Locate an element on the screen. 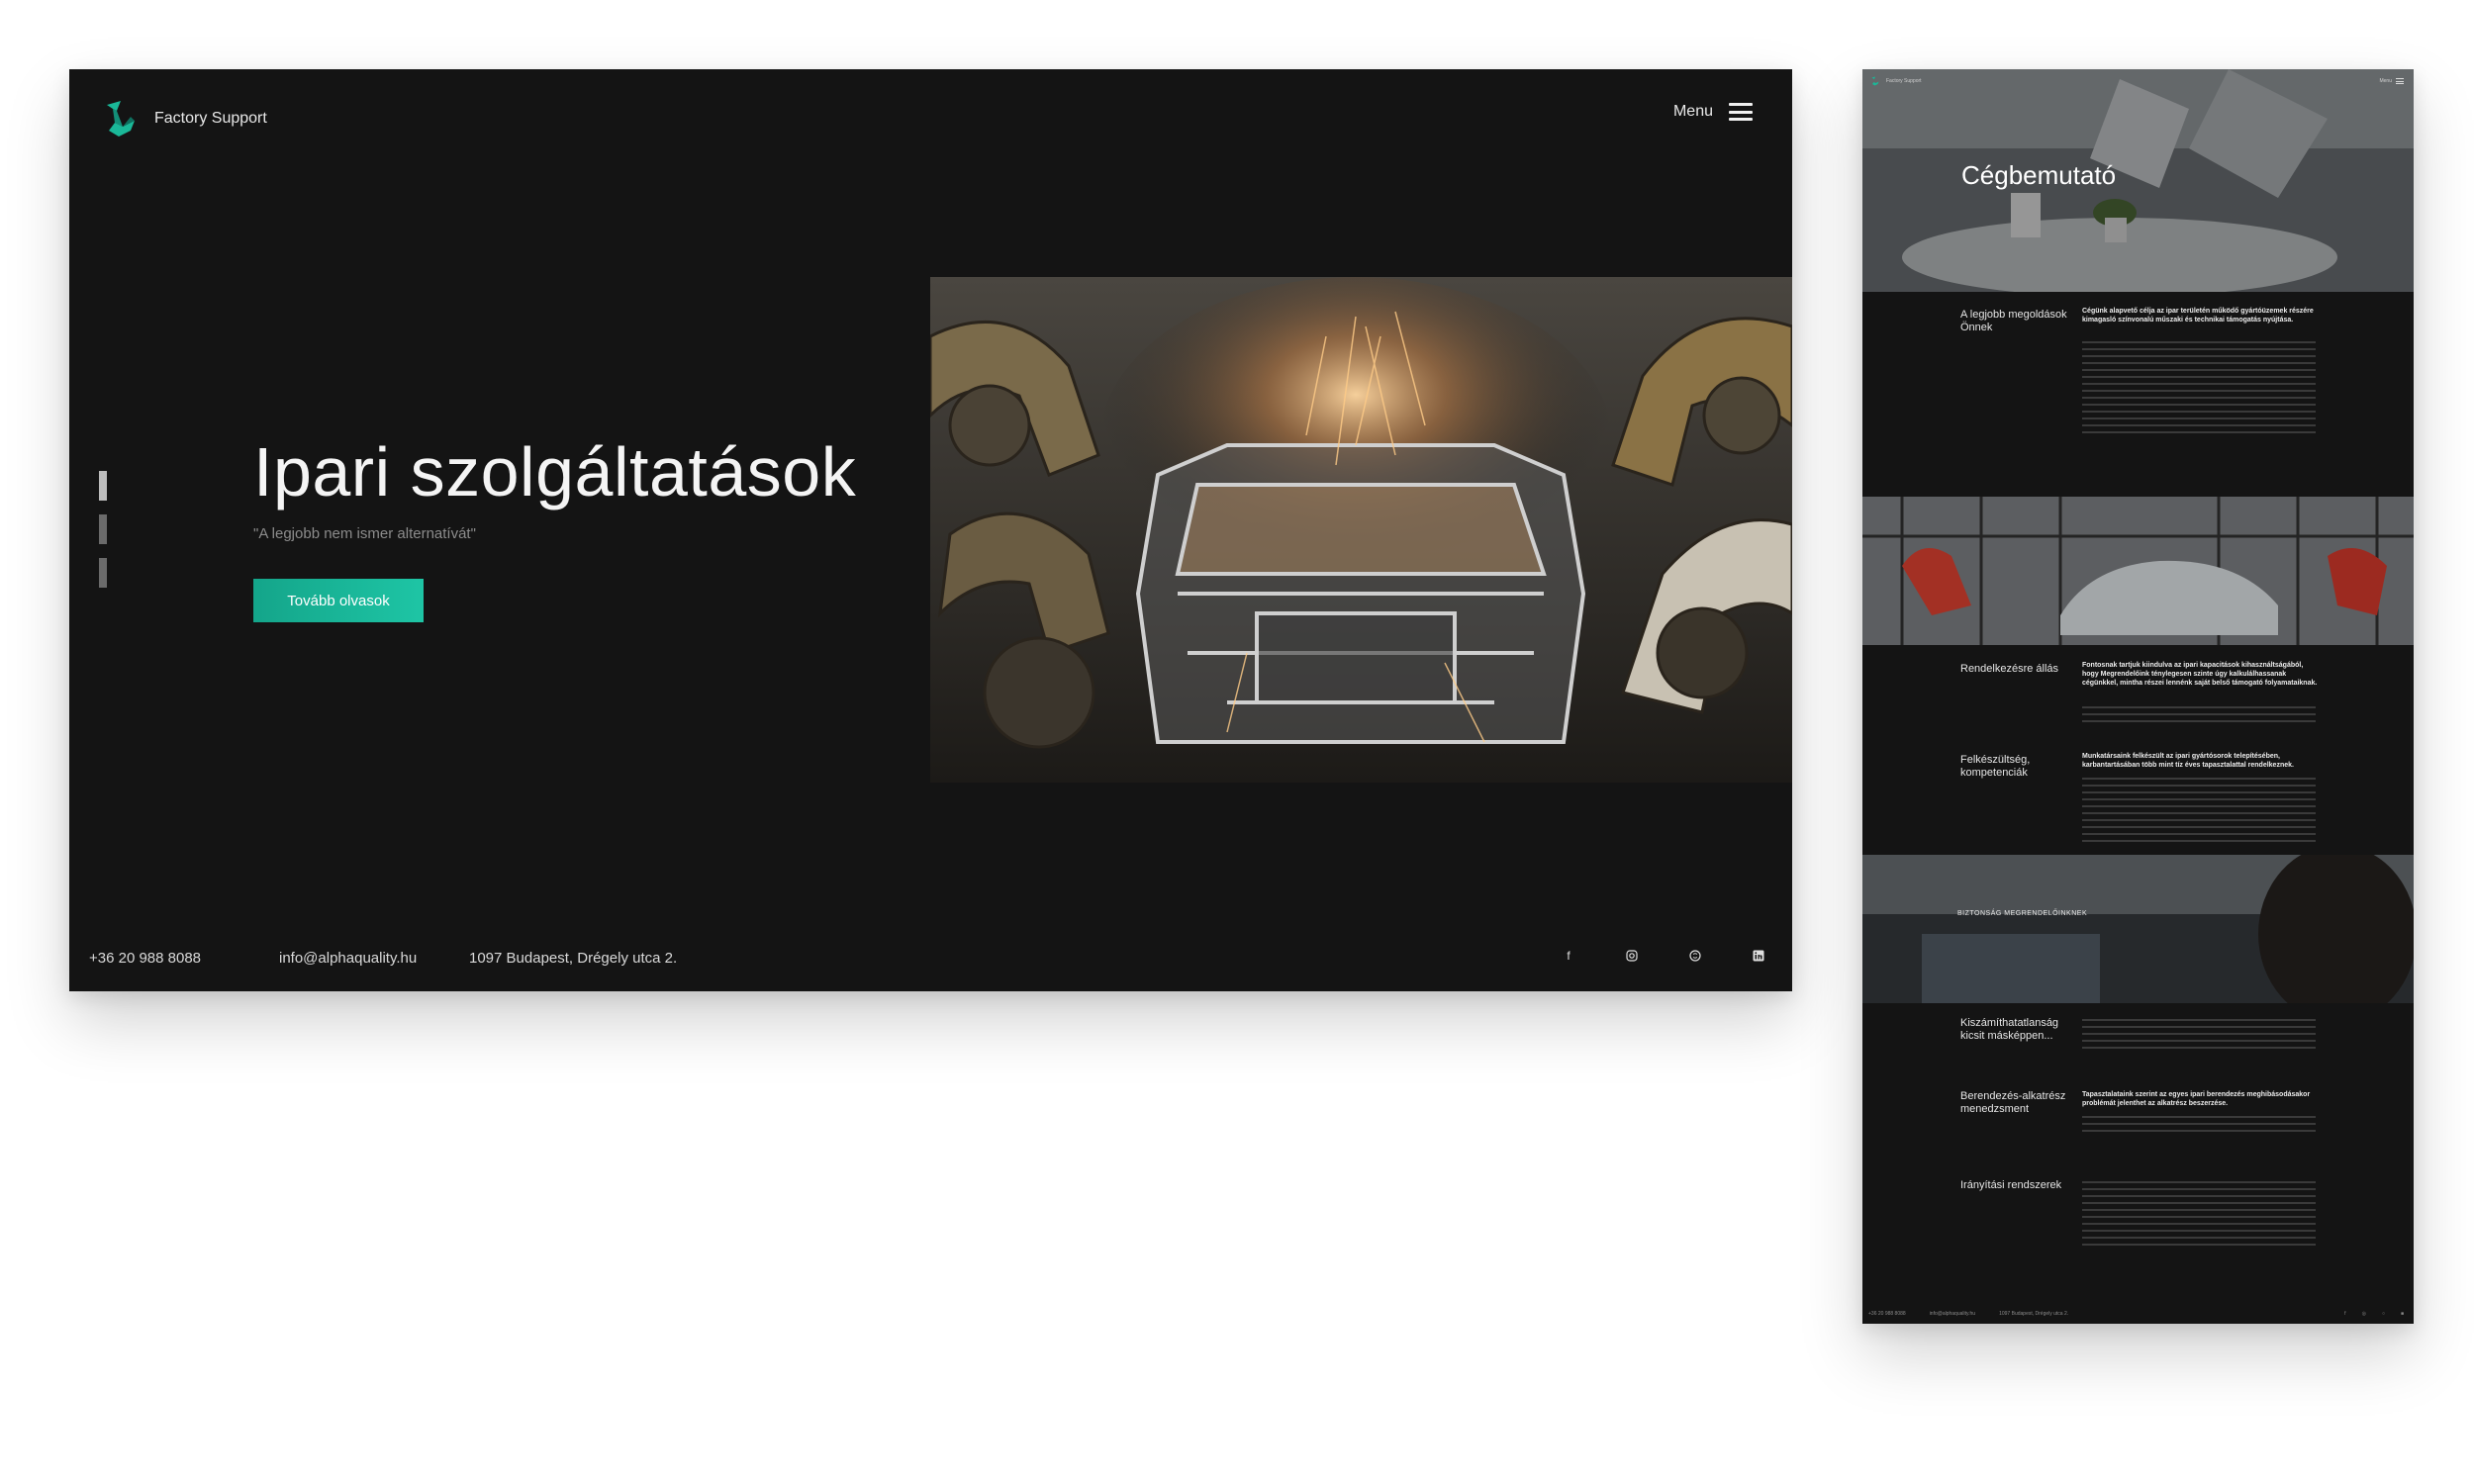  mobile-logo-icon is located at coordinates (1875, 81).